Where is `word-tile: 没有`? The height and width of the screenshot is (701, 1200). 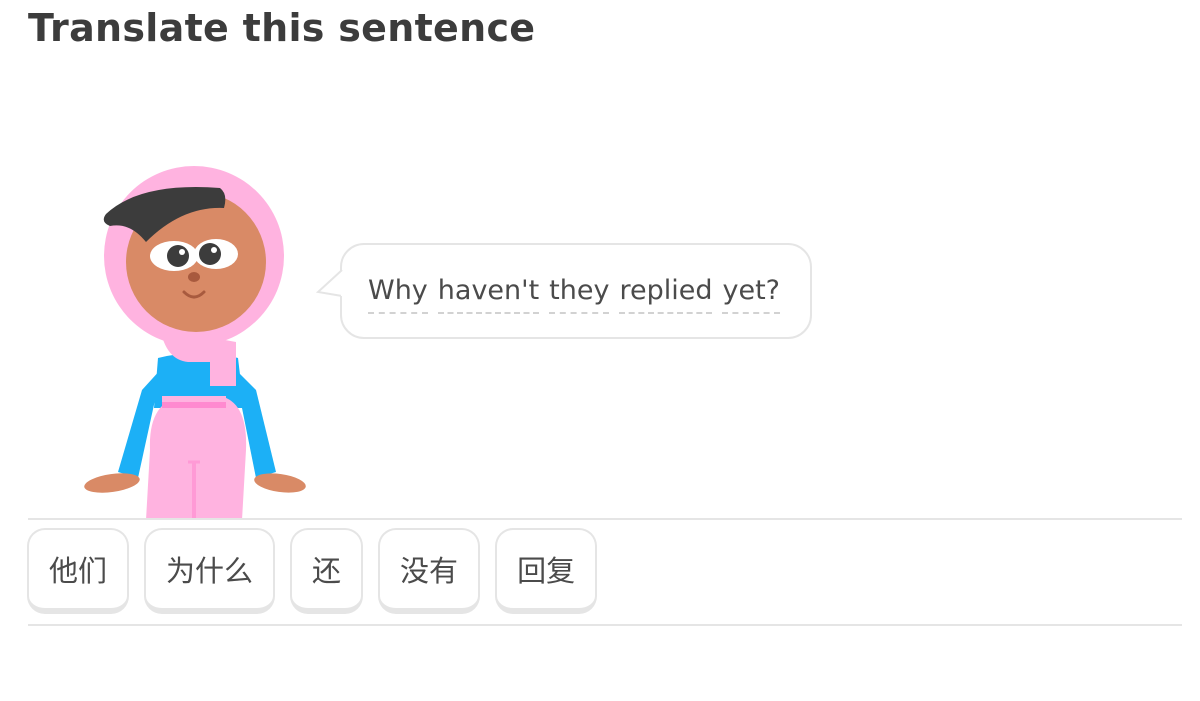 word-tile: 没有 is located at coordinates (429, 571).